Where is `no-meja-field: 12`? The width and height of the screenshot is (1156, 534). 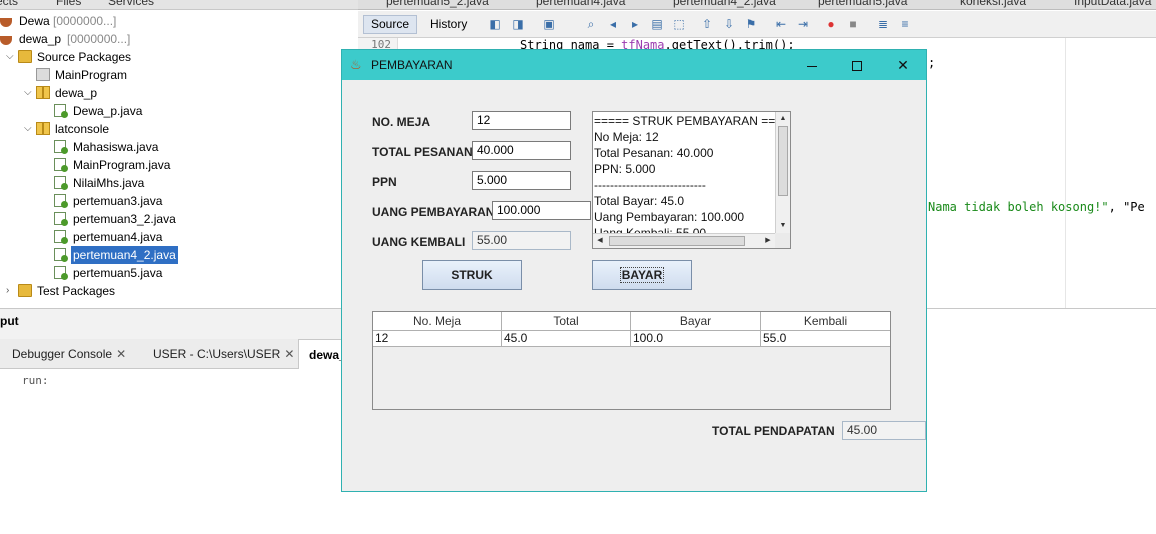
no-meja-field: 12 is located at coordinates (521, 120).